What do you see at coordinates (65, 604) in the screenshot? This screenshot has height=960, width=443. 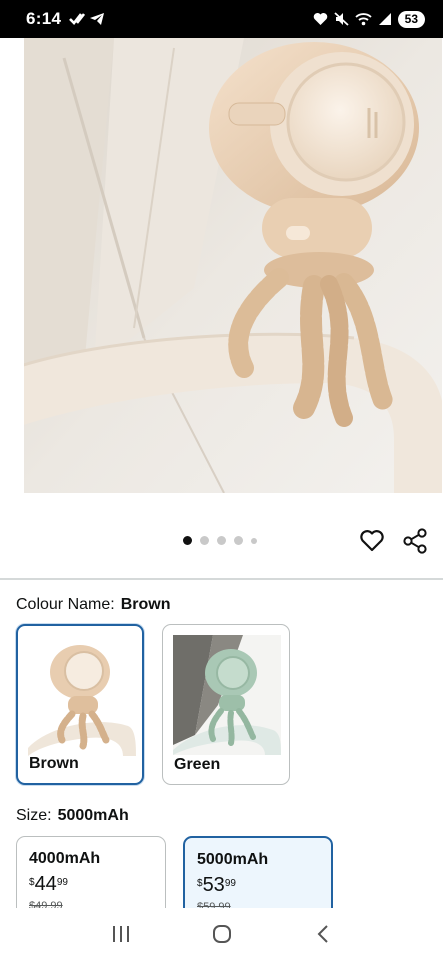 I see `colour-name-label: Colour Name:` at bounding box center [65, 604].